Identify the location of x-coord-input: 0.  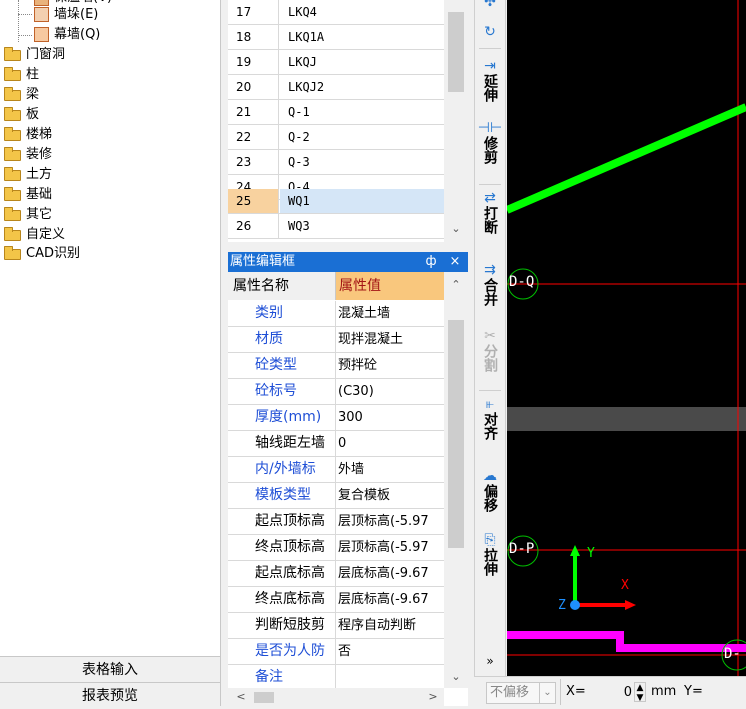
(612, 693).